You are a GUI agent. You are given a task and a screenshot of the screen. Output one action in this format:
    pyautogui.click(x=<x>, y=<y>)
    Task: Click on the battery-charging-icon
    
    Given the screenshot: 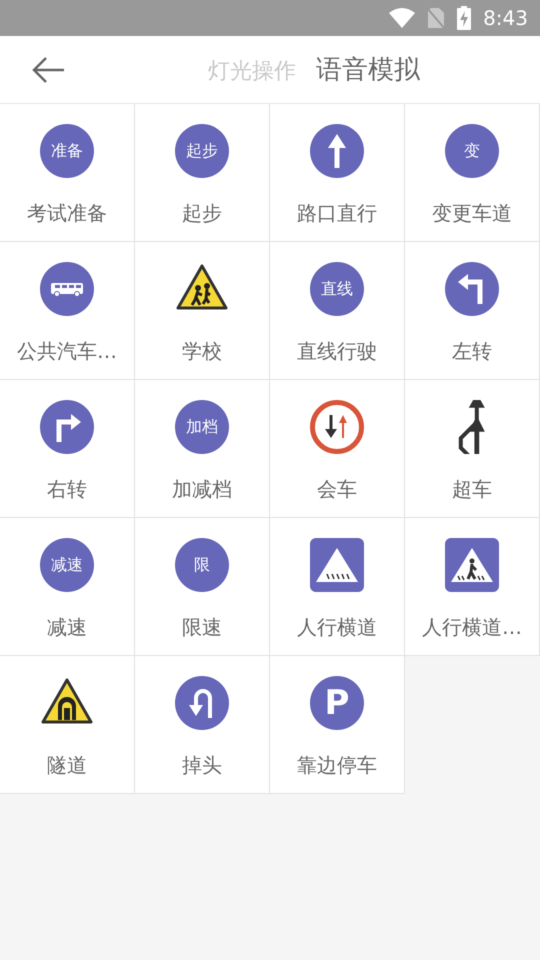 What is the action you would take?
    pyautogui.click(x=464, y=18)
    